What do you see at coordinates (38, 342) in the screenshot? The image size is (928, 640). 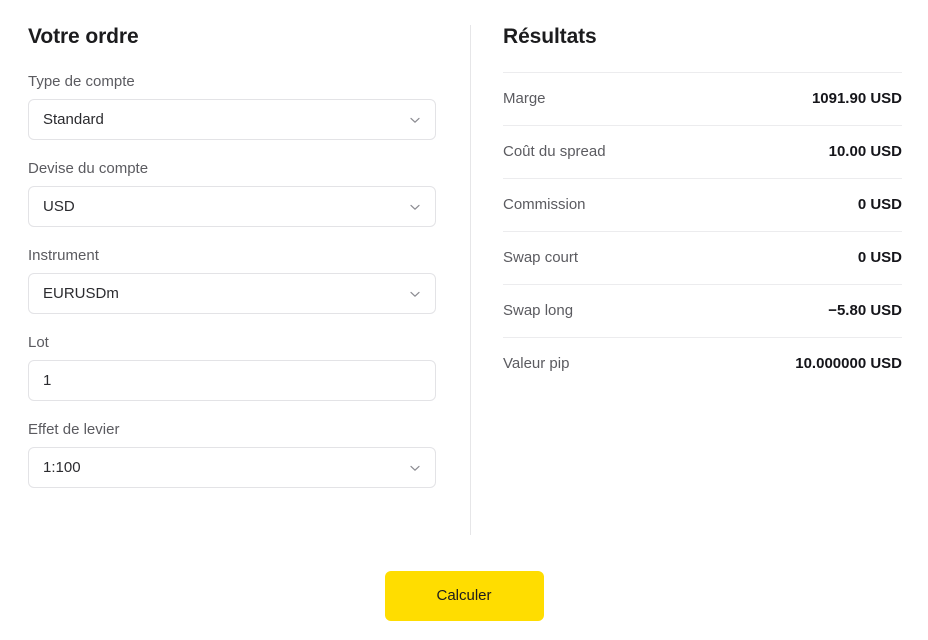 I see `field-label-lot: Lot` at bounding box center [38, 342].